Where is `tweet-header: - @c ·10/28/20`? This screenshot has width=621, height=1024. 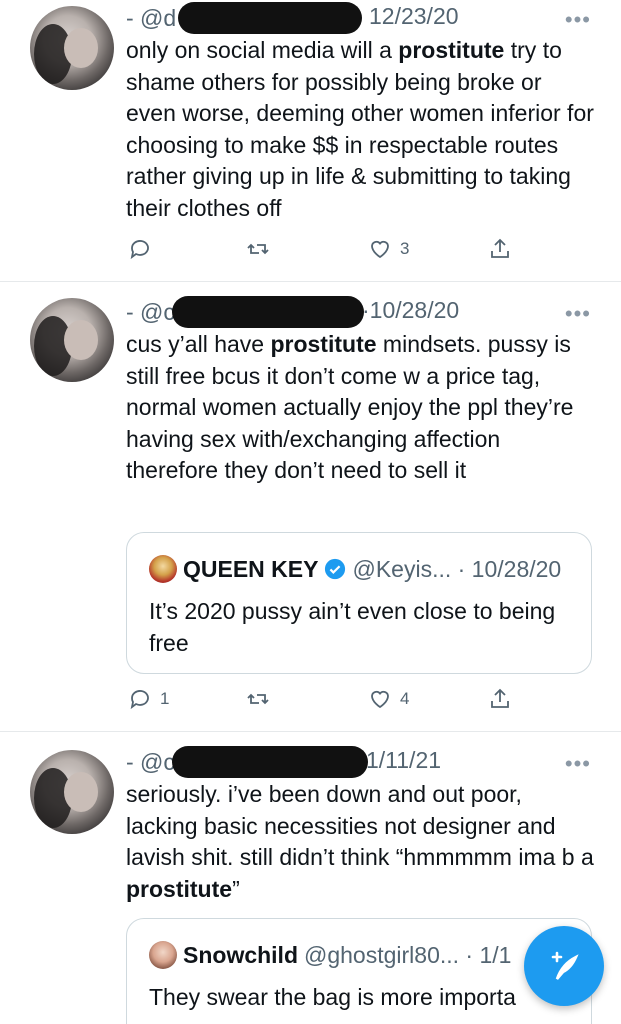 tweet-header: - @c ·10/28/20 is located at coordinates (356, 312).